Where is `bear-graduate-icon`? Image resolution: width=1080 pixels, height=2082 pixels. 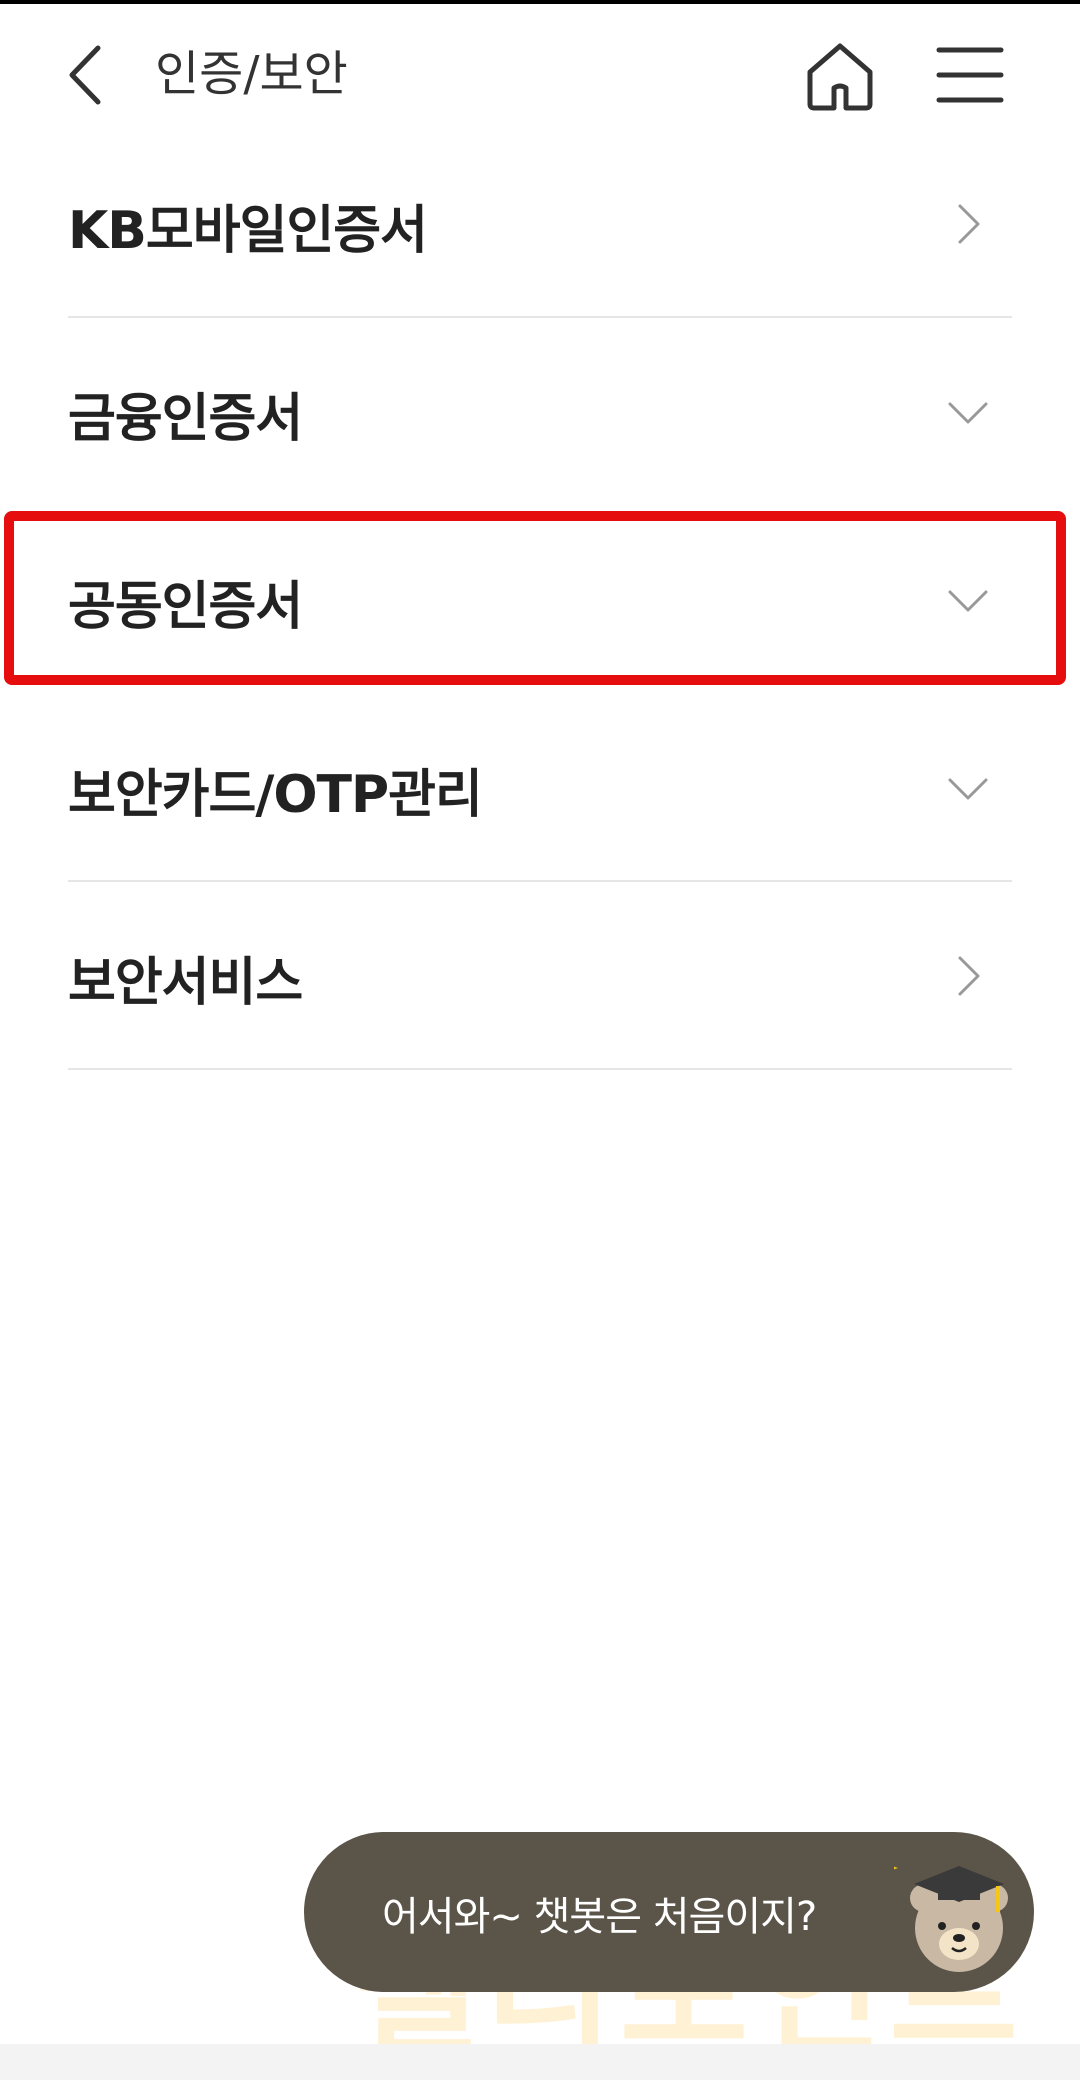
bear-graduate-icon is located at coordinates (951, 1919).